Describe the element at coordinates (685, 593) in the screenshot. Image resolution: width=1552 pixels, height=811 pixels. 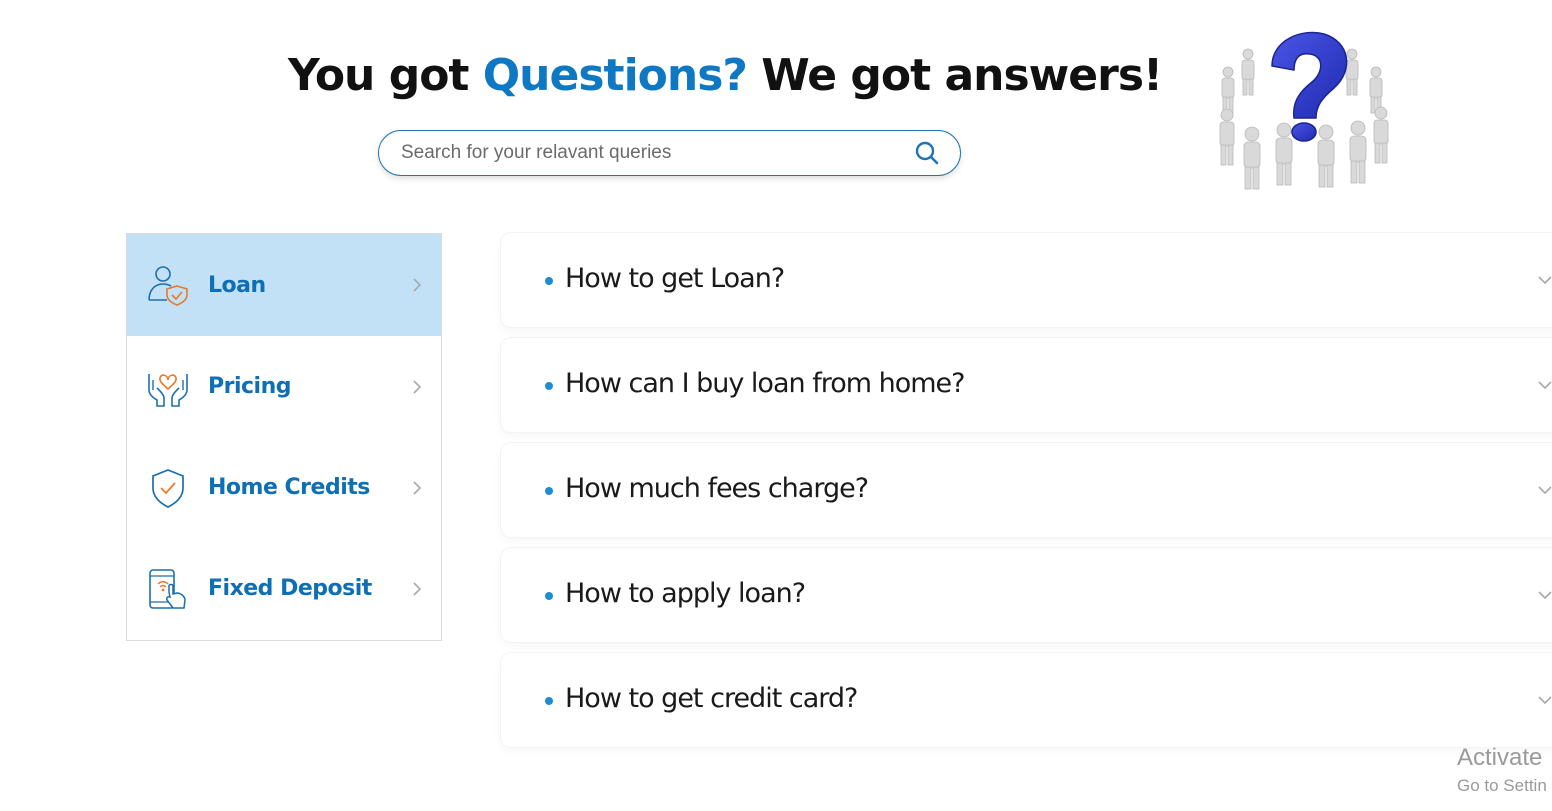
I see `faq-question: How to apply loan?` at that location.